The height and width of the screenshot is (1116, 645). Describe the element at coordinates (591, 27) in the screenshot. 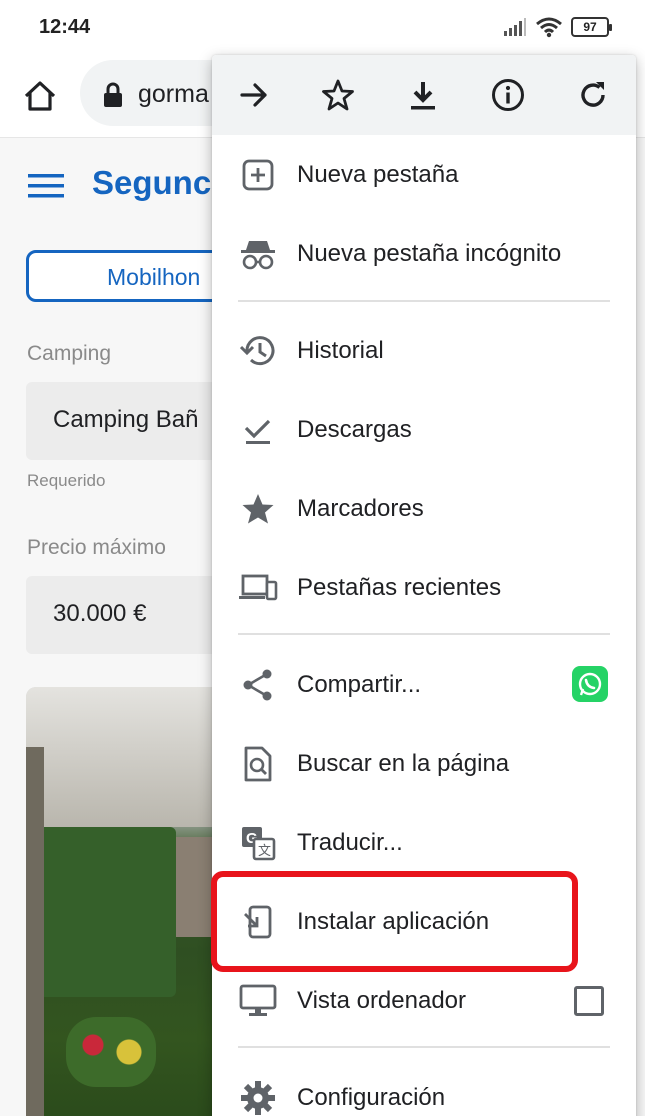

I see `battery-indicator: 97` at that location.